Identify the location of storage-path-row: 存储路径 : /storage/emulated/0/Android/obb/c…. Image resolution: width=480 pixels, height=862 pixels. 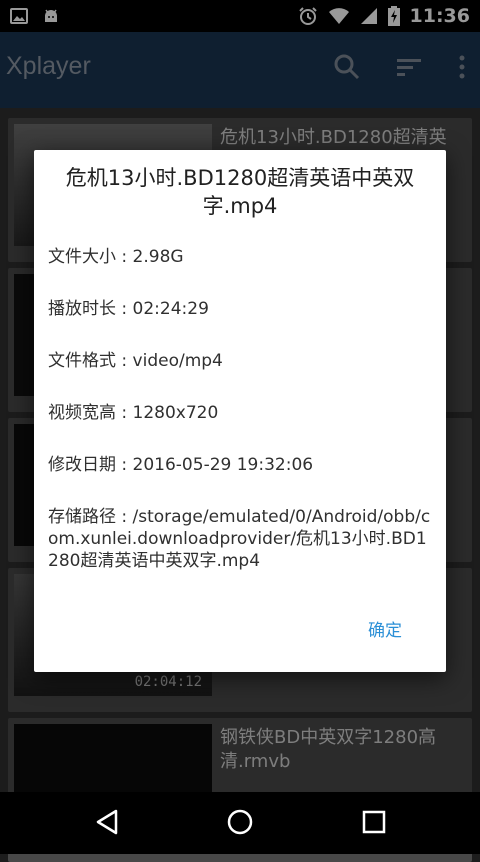
(239, 539).